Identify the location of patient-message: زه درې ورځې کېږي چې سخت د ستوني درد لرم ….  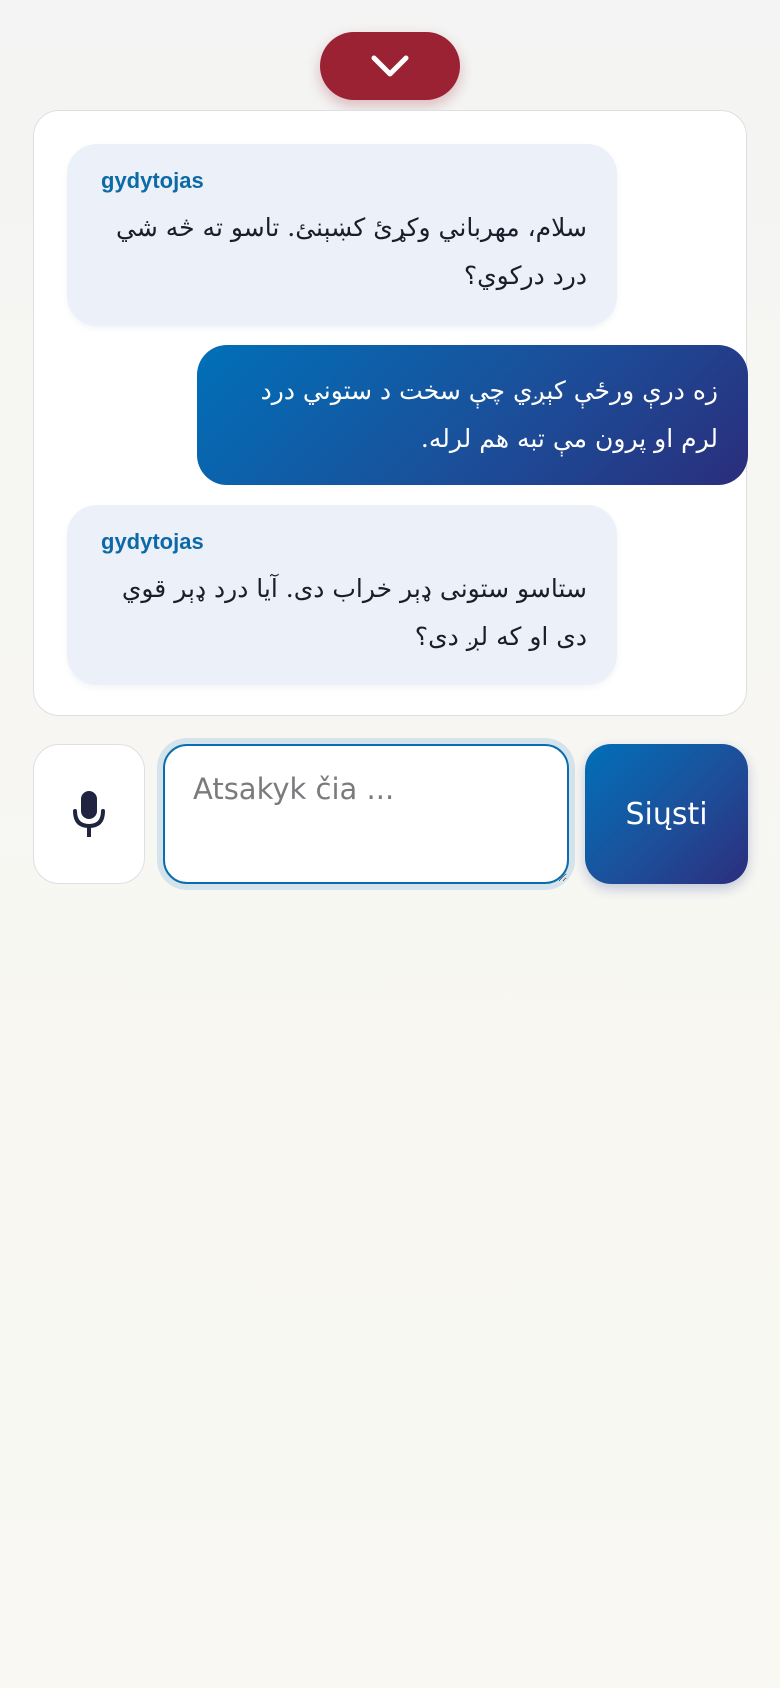
(472, 415).